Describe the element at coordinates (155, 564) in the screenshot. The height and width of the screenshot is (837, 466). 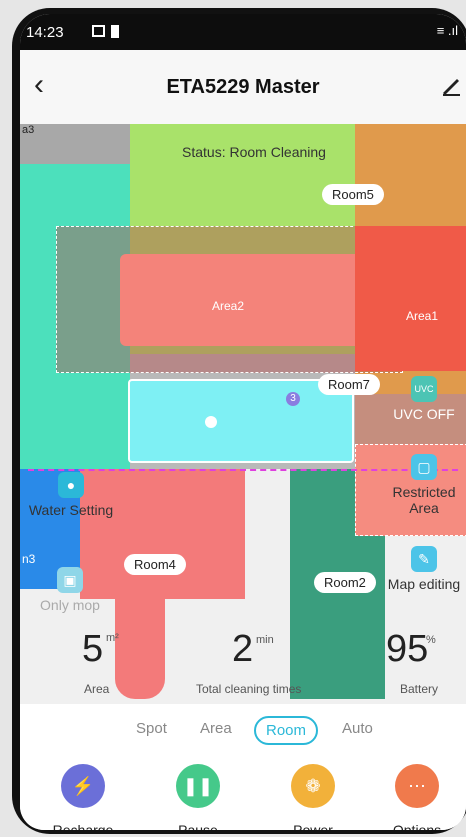
I see `room4-label: Room4` at that location.